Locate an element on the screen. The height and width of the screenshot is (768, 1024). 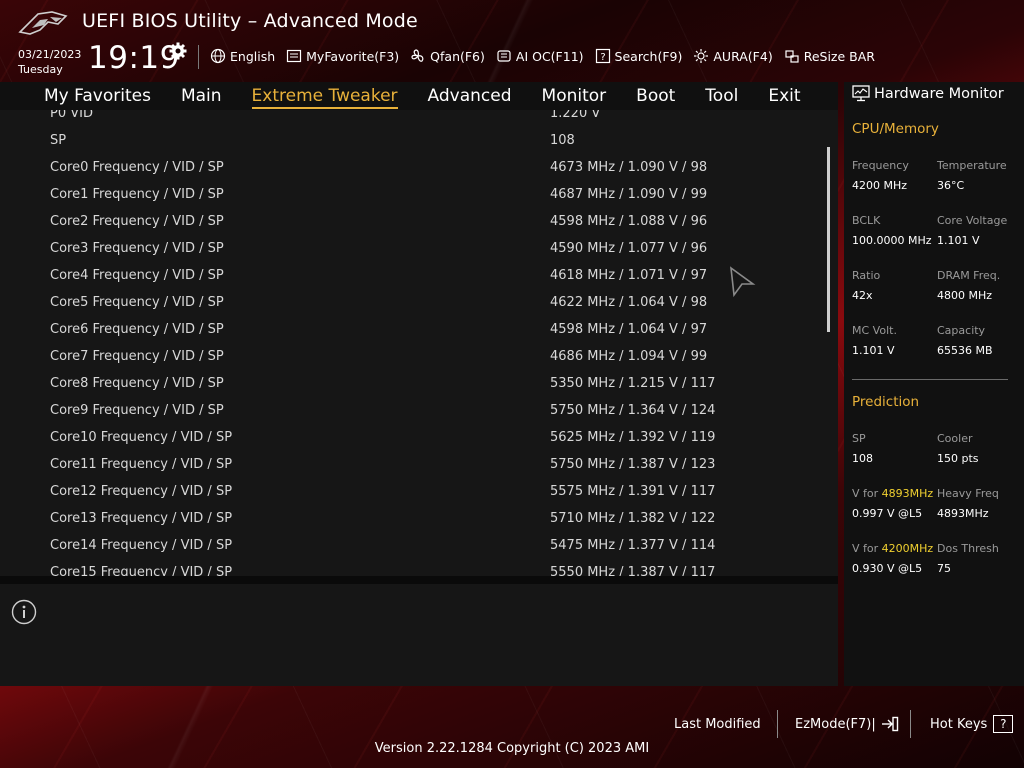
hw-dram-freq-label: DRAM Freq. is located at coordinates (969, 275).